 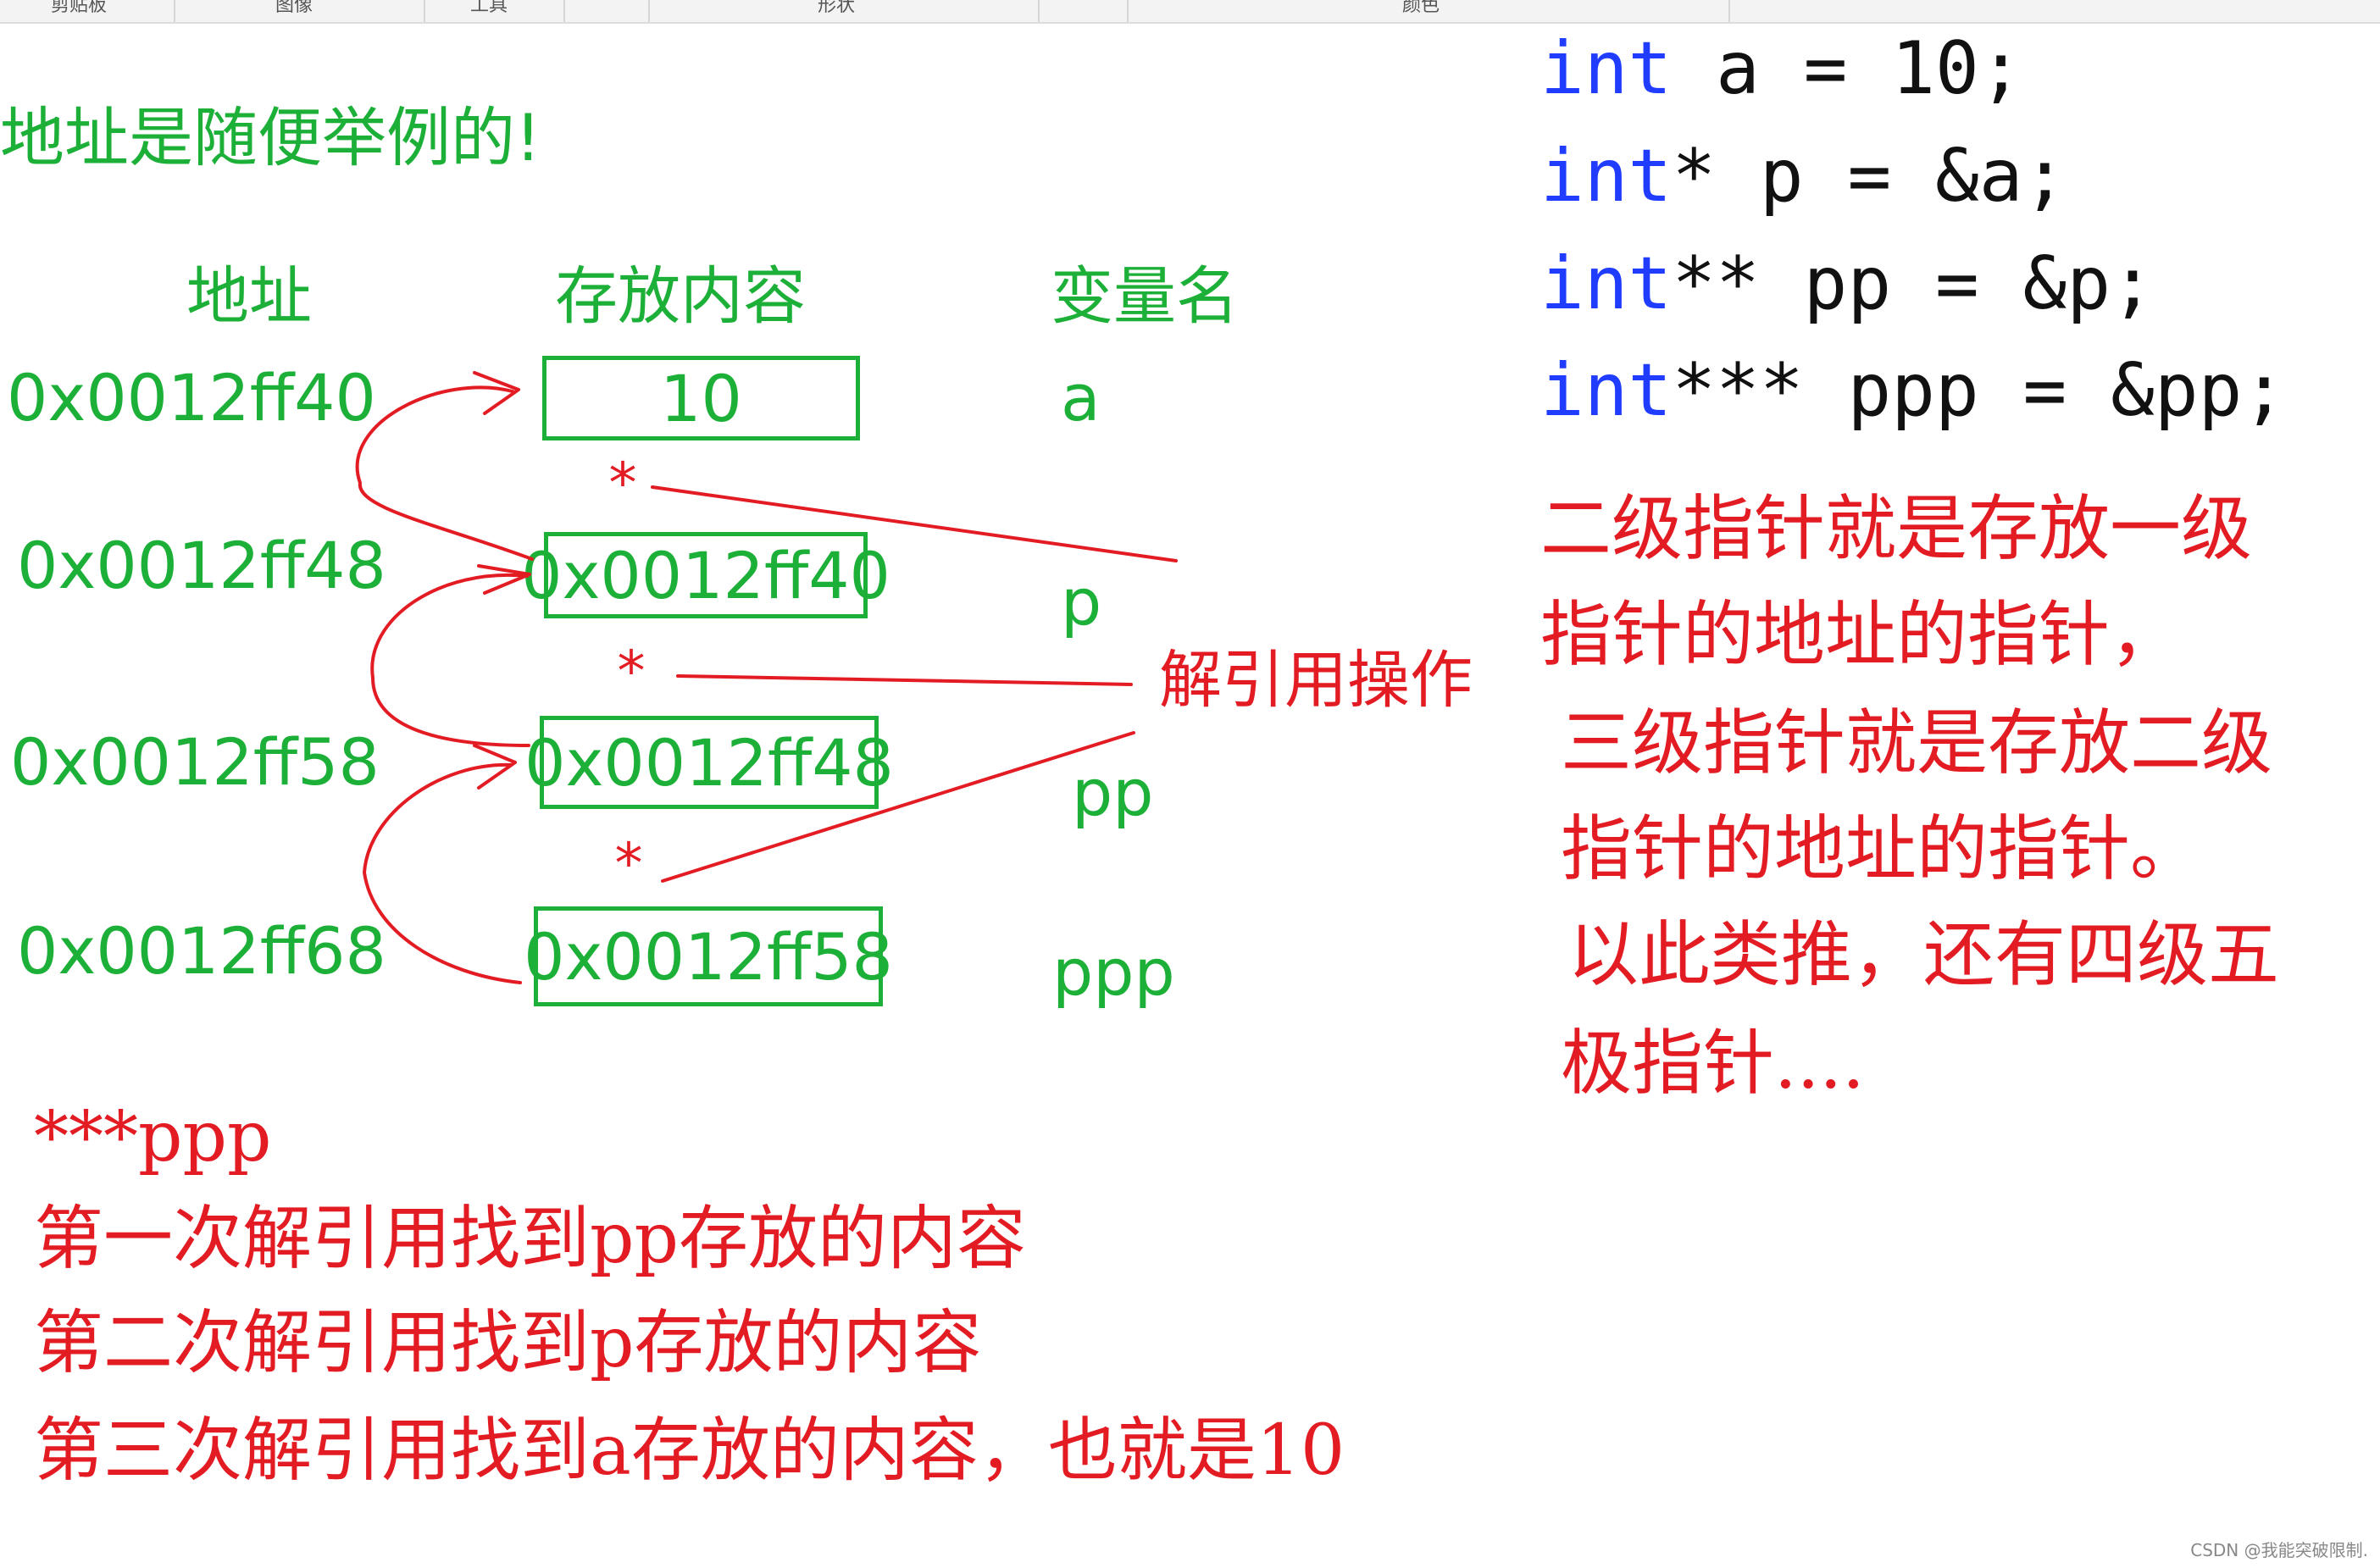 I want to click on content-box-a: 10, so click(x=701, y=398).